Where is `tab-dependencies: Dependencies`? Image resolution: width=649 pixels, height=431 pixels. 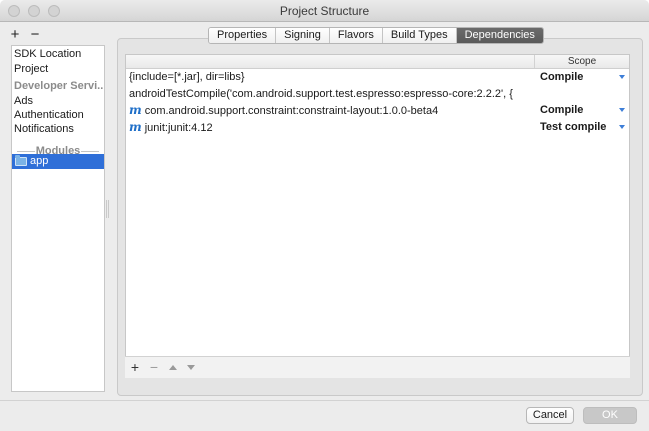
tab-dependencies: Dependencies is located at coordinates (499, 35).